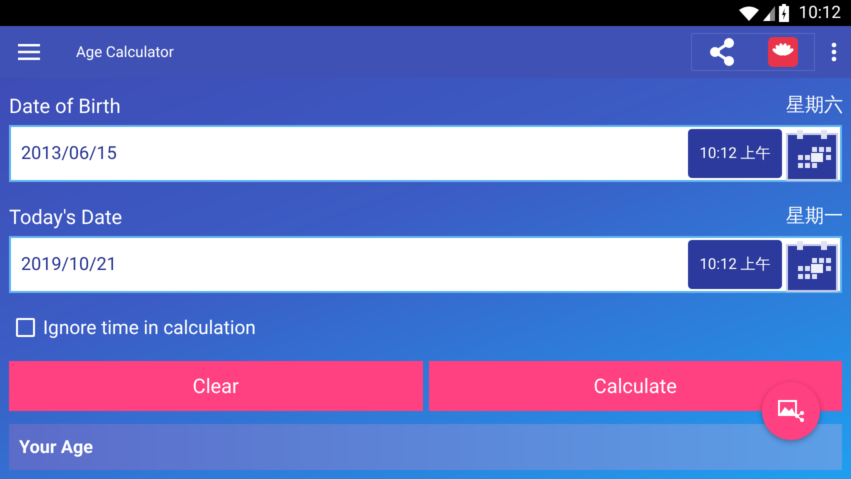 The width and height of the screenshot is (851, 479). I want to click on checkbox-label: Ignore time in calculation, so click(149, 327).